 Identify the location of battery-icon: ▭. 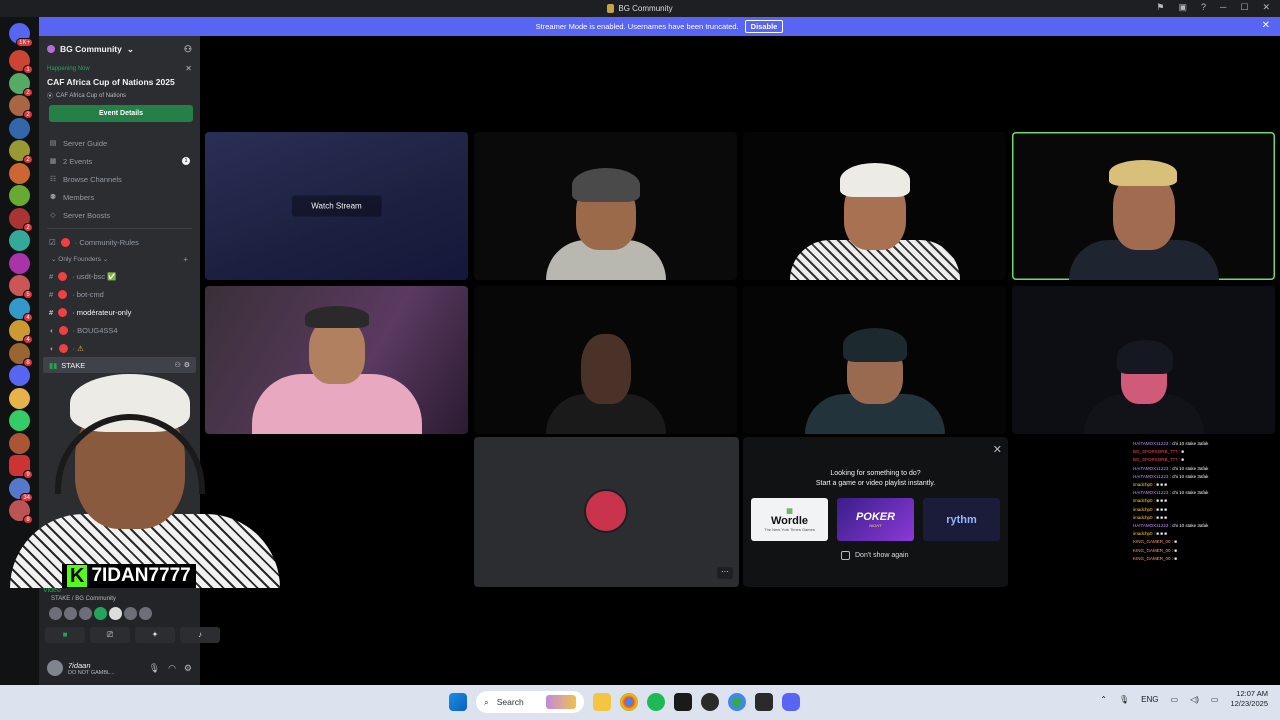
(1215, 699).